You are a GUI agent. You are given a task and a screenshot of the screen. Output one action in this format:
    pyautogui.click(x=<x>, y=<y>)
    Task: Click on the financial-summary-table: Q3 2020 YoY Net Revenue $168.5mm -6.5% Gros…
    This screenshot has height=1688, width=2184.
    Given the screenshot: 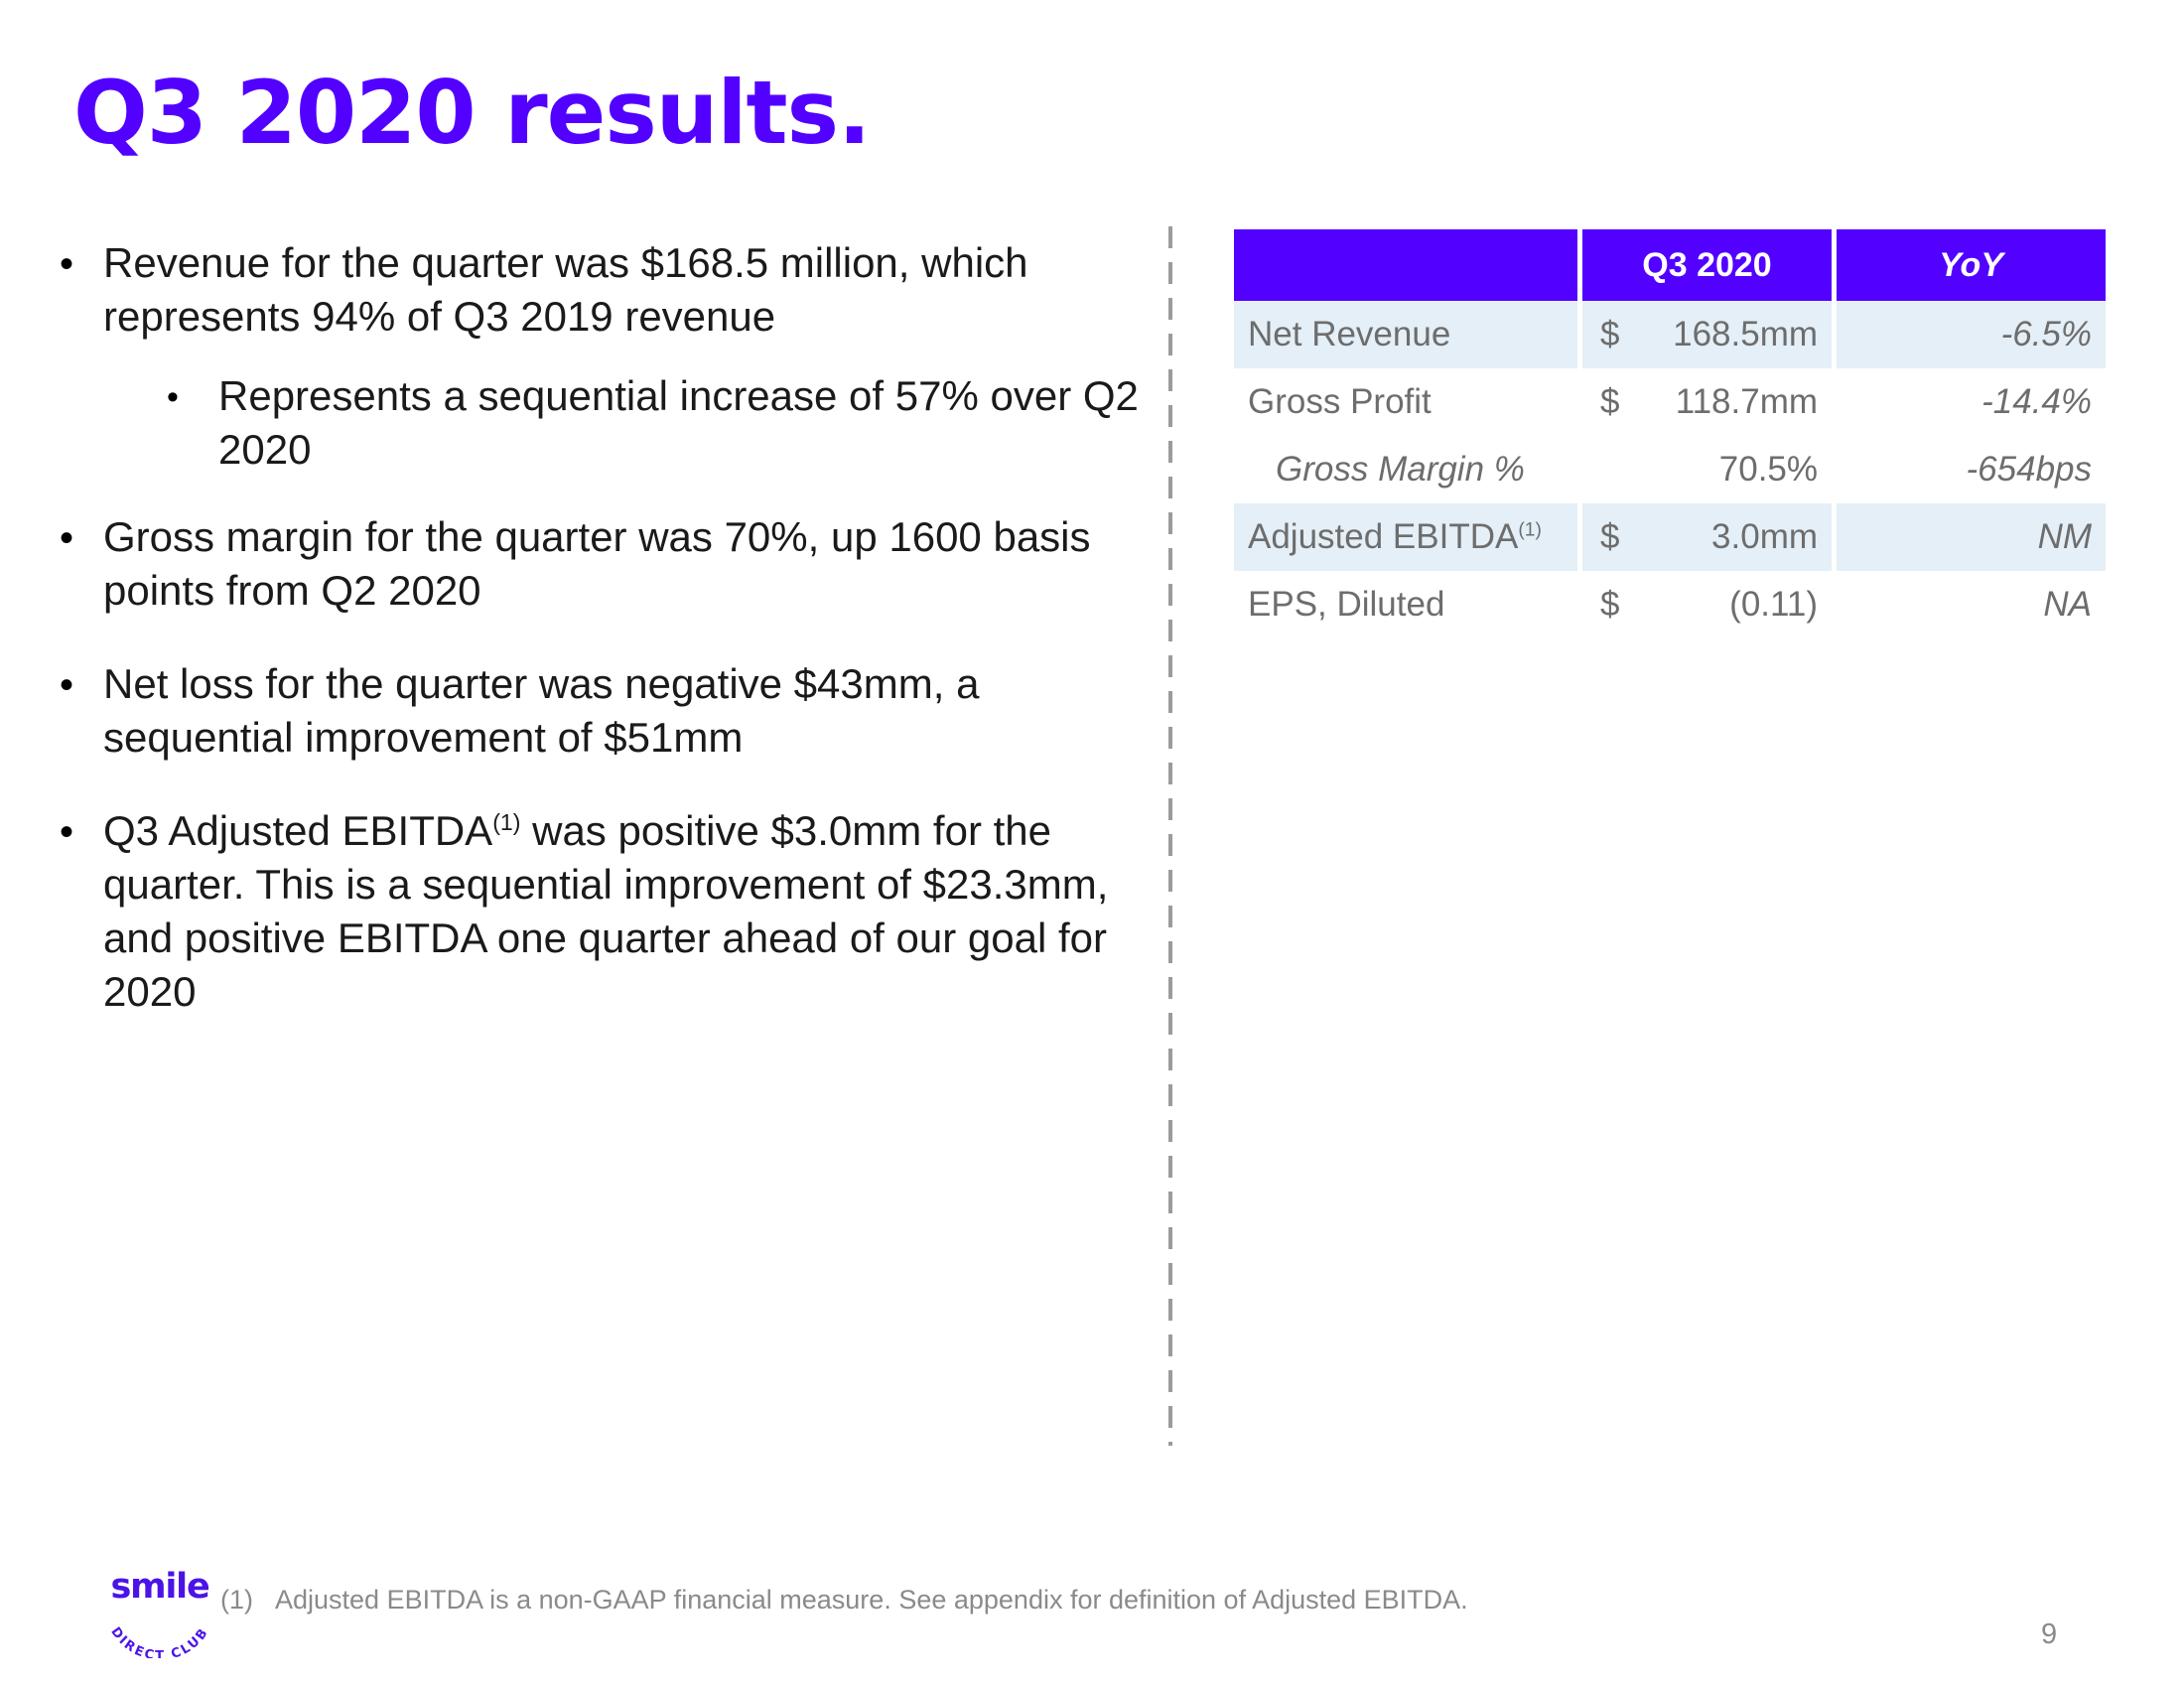 What is the action you would take?
    pyautogui.click(x=1670, y=433)
    